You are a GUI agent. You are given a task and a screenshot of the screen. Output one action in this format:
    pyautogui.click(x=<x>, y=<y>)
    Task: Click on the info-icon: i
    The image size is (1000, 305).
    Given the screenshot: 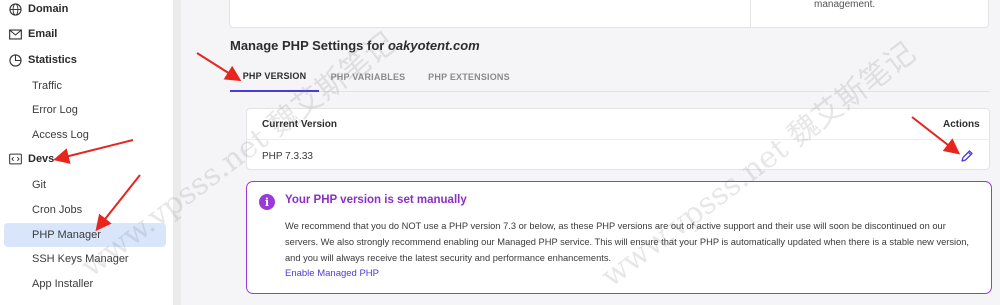 What is the action you would take?
    pyautogui.click(x=267, y=202)
    